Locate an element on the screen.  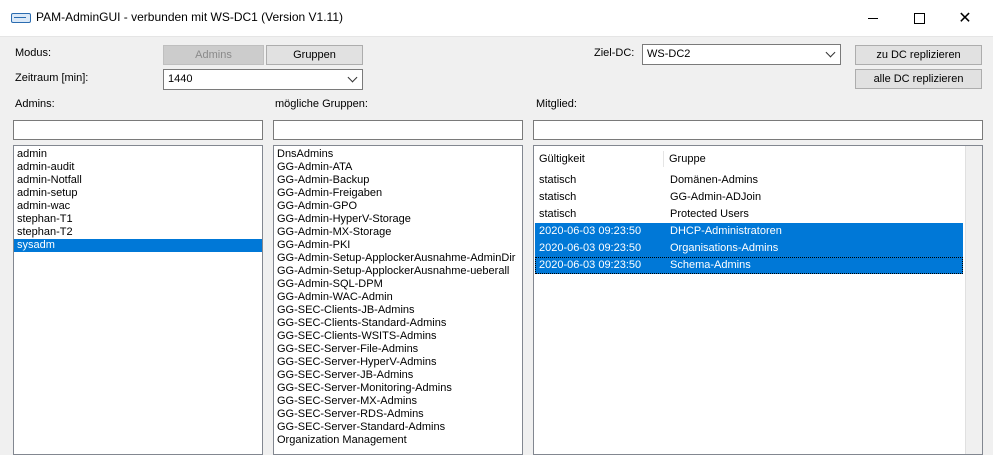
admin-list-item: admin-wac is located at coordinates (138, 206).